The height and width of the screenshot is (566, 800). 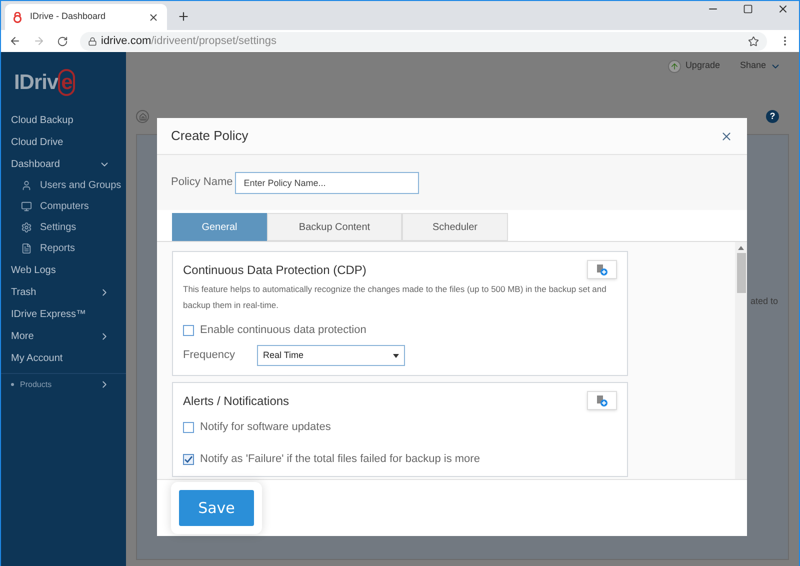 I want to click on section-title: Continuous Data Protection (CDP), so click(x=274, y=270).